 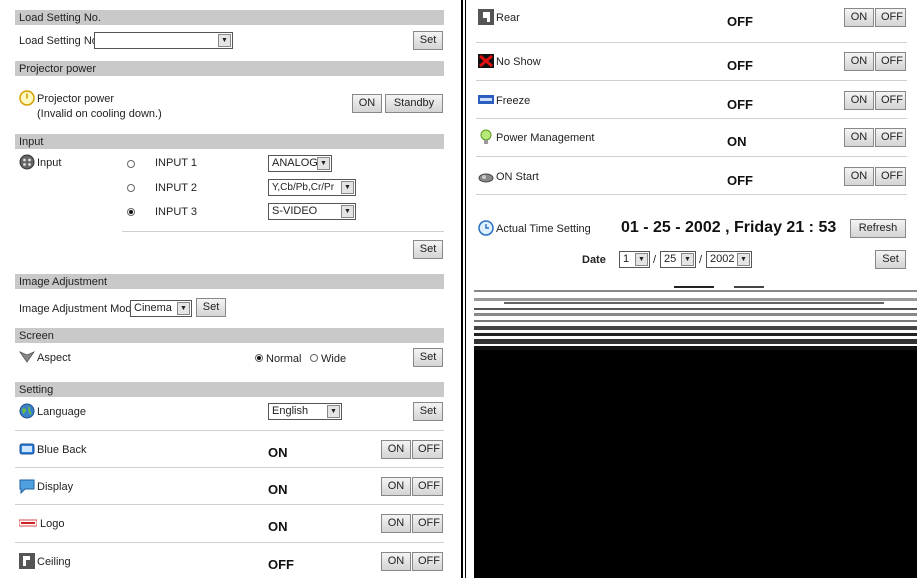 What do you see at coordinates (312, 211) in the screenshot?
I see `input-3-select: S-VIDEO ▼` at bounding box center [312, 211].